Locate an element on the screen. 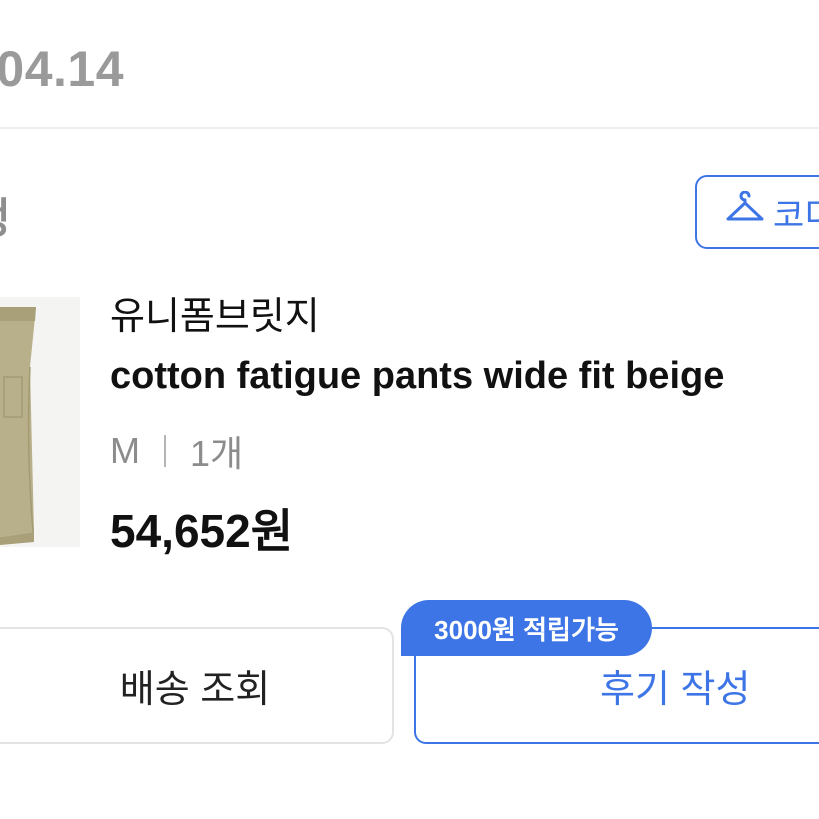 The height and width of the screenshot is (819, 819). coordi-button: 코디 is located at coordinates (757, 212).